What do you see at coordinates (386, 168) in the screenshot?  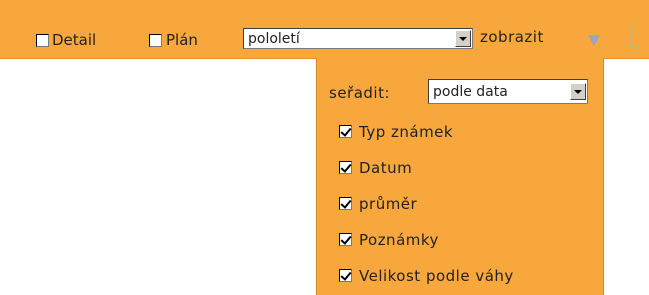 I see `option-label: Datum` at bounding box center [386, 168].